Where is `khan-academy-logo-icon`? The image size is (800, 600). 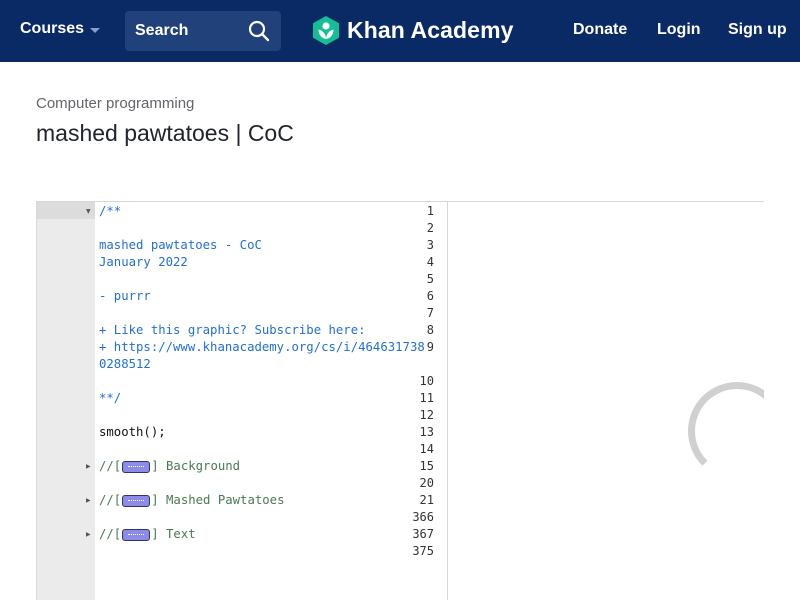
khan-academy-logo-icon is located at coordinates (326, 30).